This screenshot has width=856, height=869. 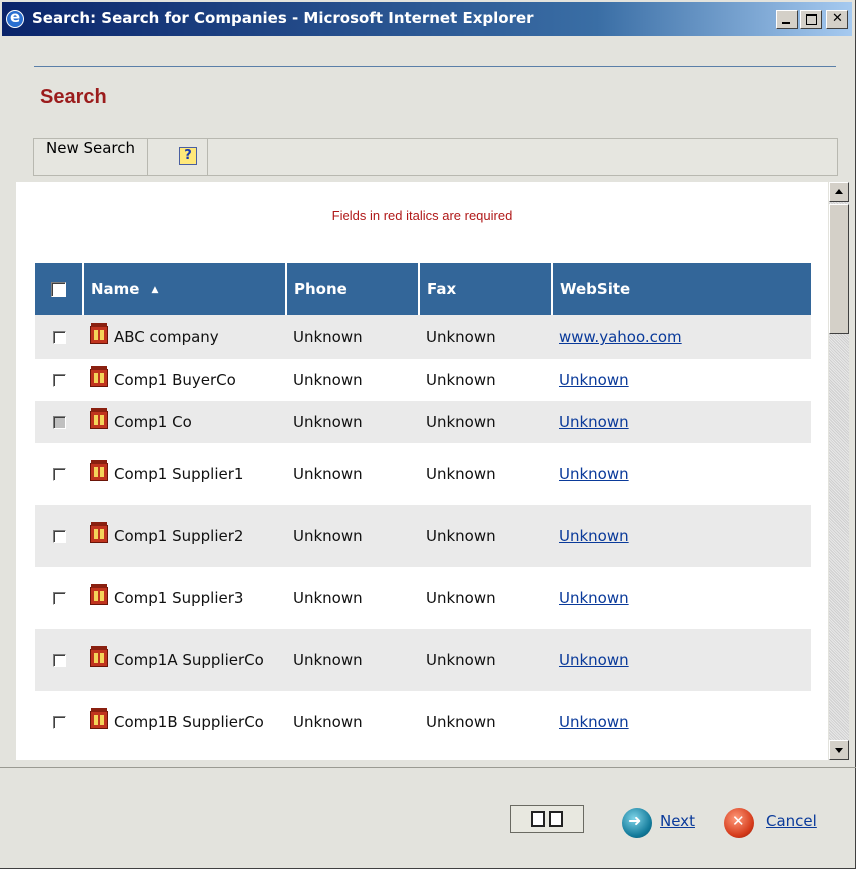 What do you see at coordinates (538, 819) in the screenshot?
I see `pane-left-icon` at bounding box center [538, 819].